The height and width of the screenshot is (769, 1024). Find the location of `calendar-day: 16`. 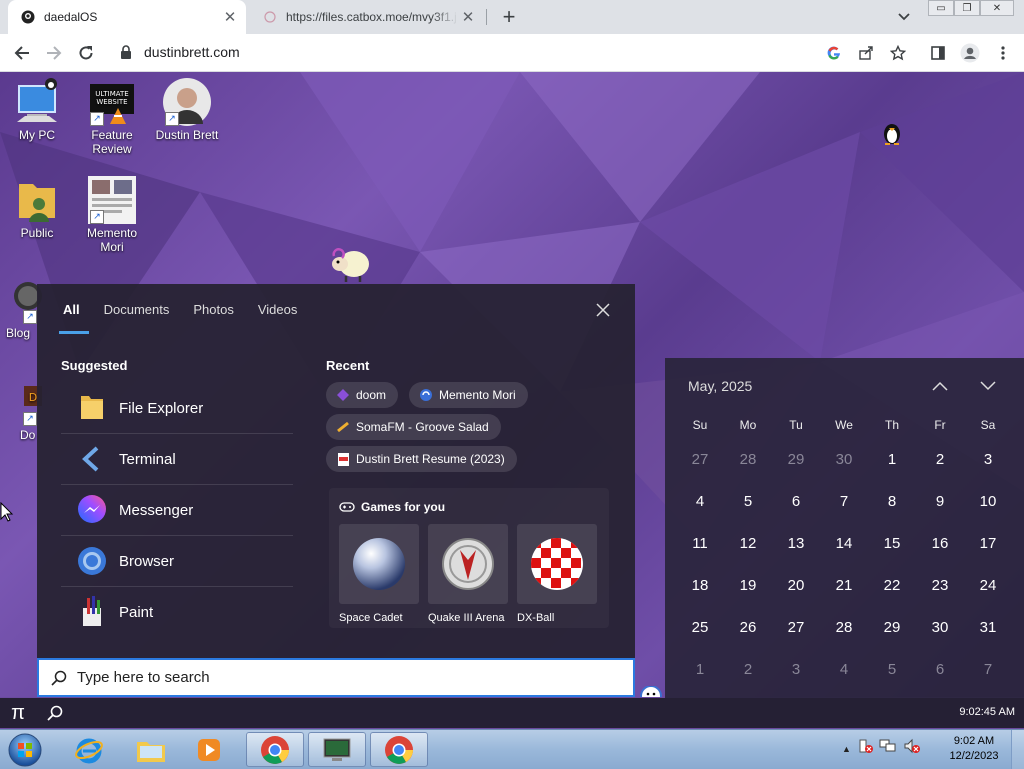

calendar-day: 16 is located at coordinates (940, 543).